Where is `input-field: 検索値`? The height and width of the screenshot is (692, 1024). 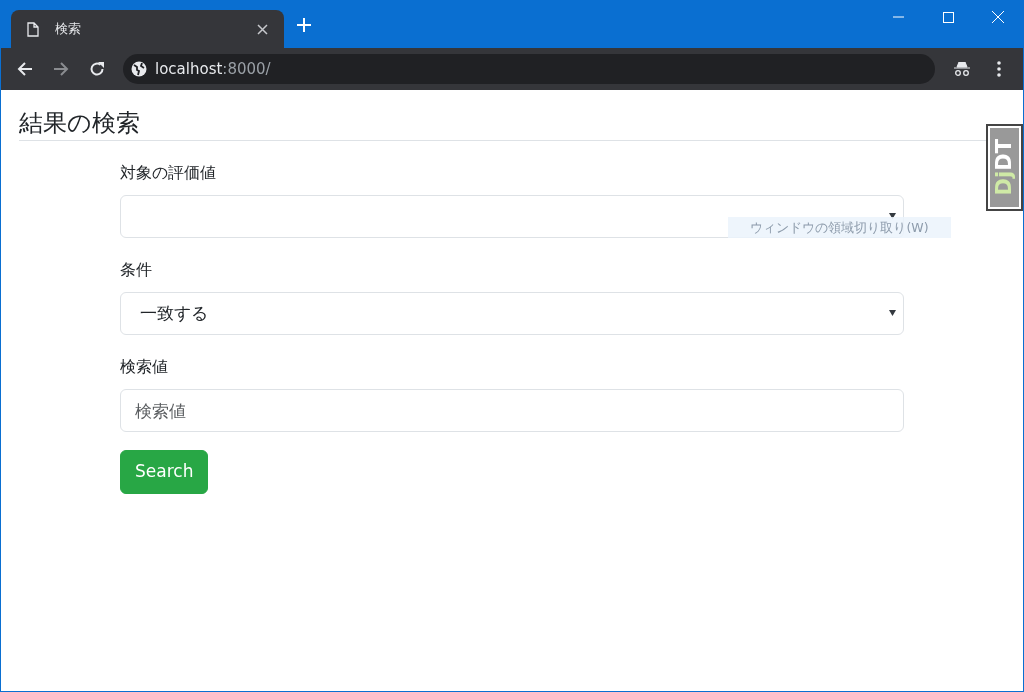
input-field: 検索値 is located at coordinates (512, 411).